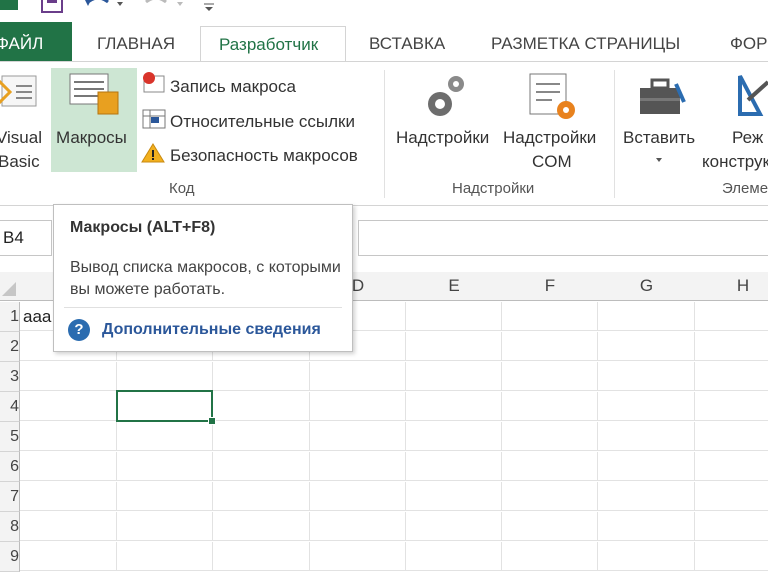 The height and width of the screenshot is (572, 768). Describe the element at coordinates (358, 526) in the screenshot. I see `cell-d8` at that location.